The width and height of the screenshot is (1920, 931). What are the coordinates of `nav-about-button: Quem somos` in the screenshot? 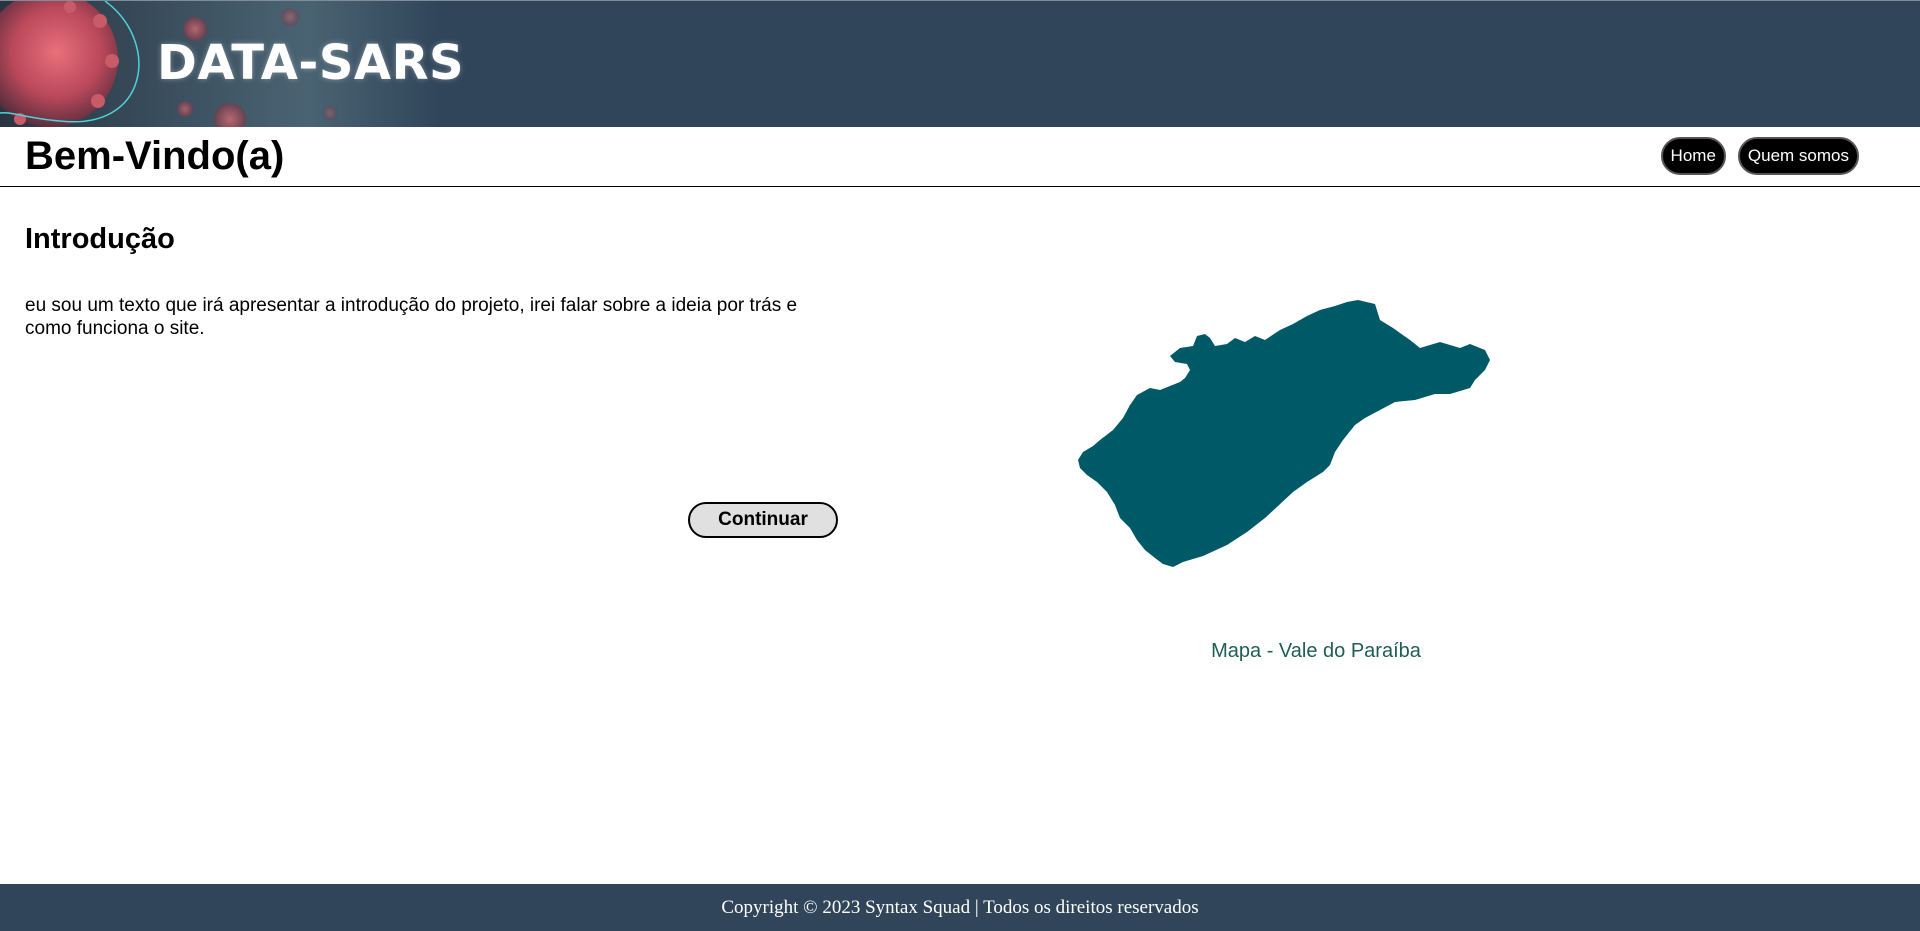 It's located at (1798, 156).